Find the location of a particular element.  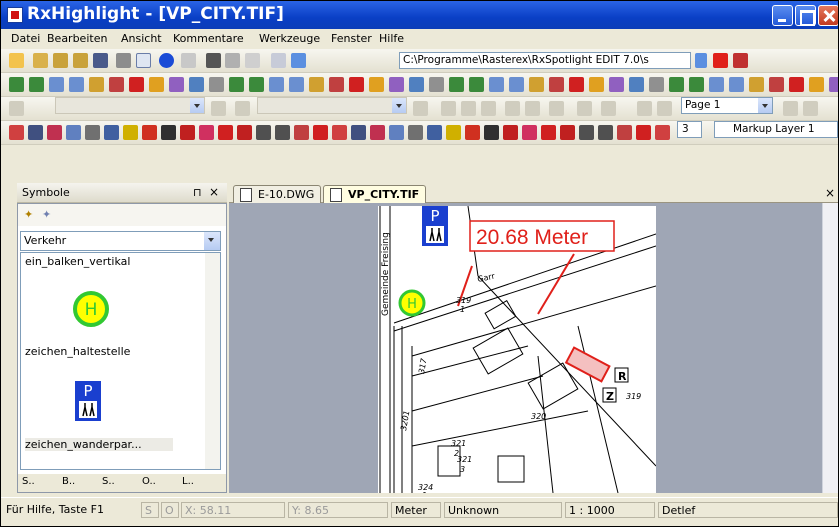

polygon-icon is located at coordinates (244, 132).